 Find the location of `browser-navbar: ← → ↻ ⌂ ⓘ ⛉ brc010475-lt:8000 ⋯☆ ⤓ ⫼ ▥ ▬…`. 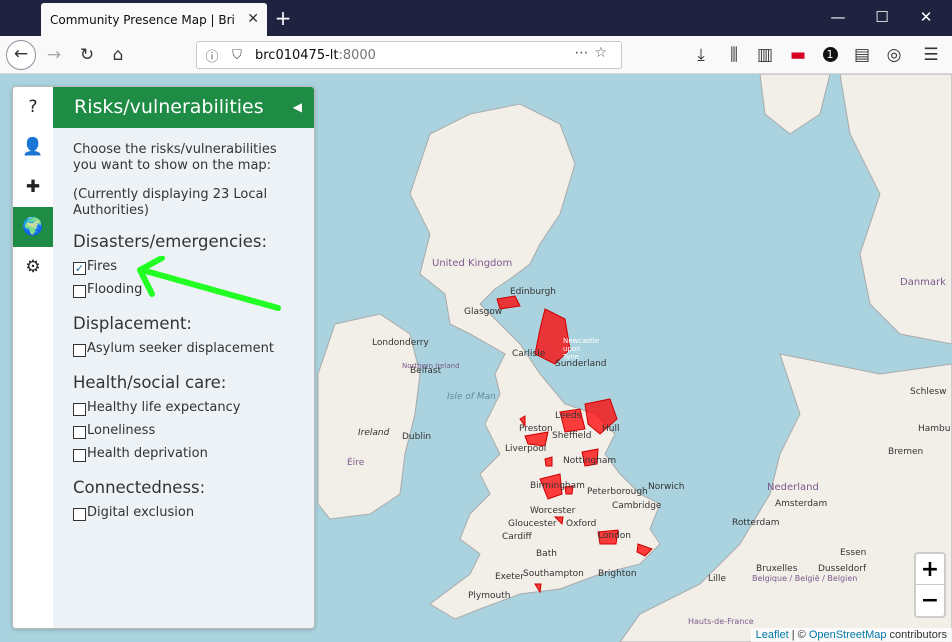

browser-navbar: ← → ↻ ⌂ ⓘ ⛉ brc010475-lt:8000 ⋯☆ ⤓ ⫼ ▥ ▬… is located at coordinates (476, 55).